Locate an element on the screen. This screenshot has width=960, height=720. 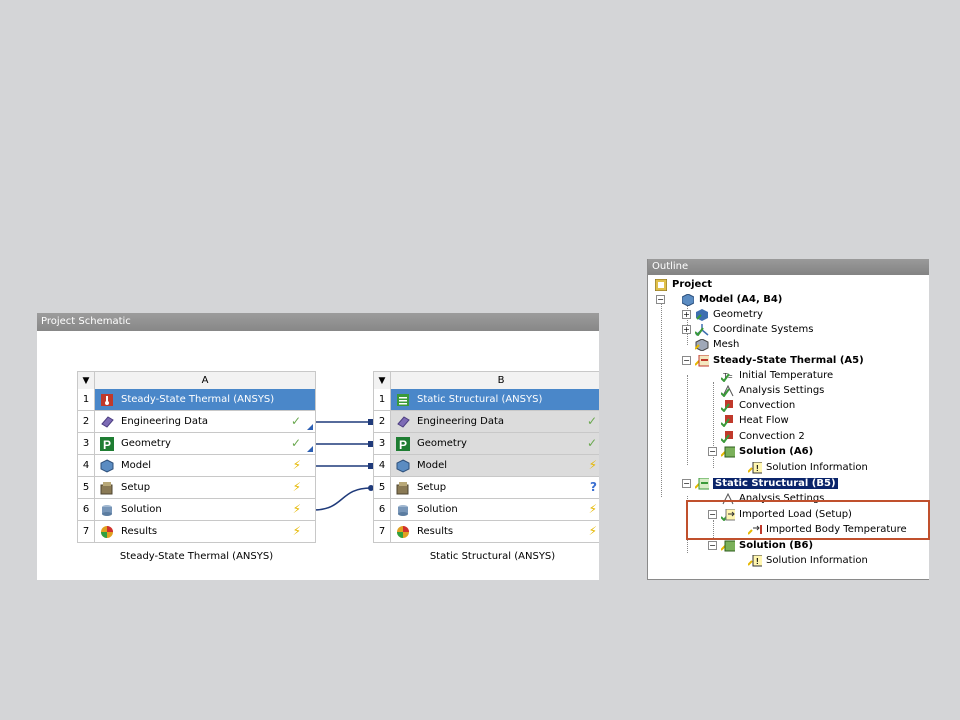
outline-title: Outline is located at coordinates (788, 267).